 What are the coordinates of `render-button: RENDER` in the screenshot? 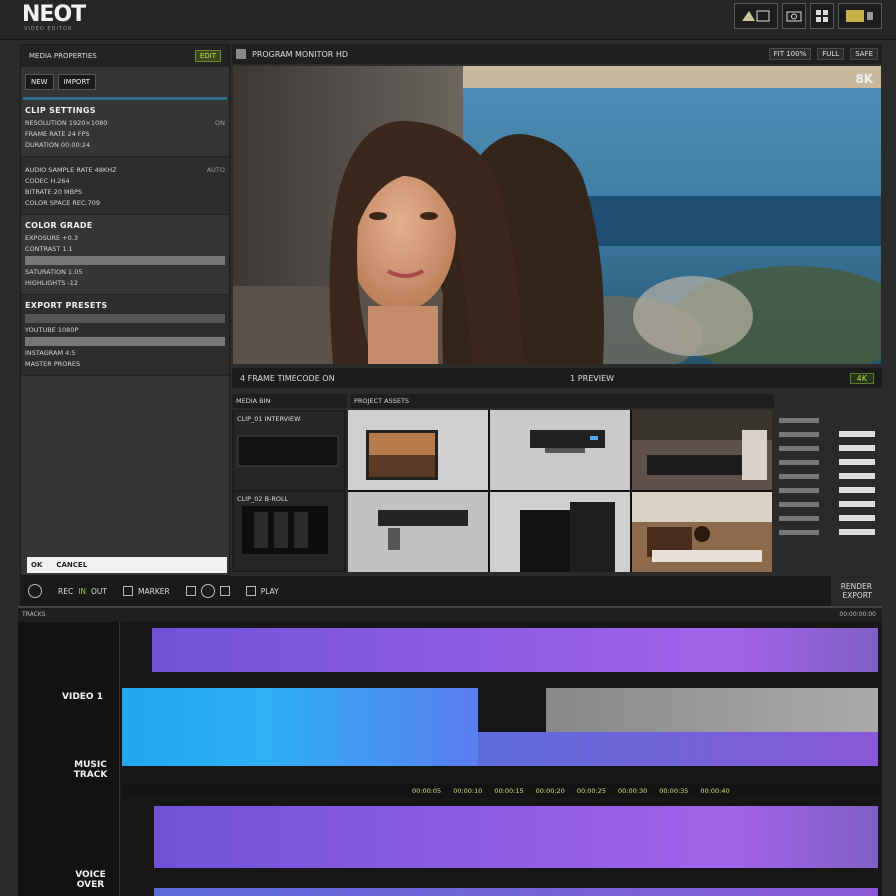 It's located at (856, 586).